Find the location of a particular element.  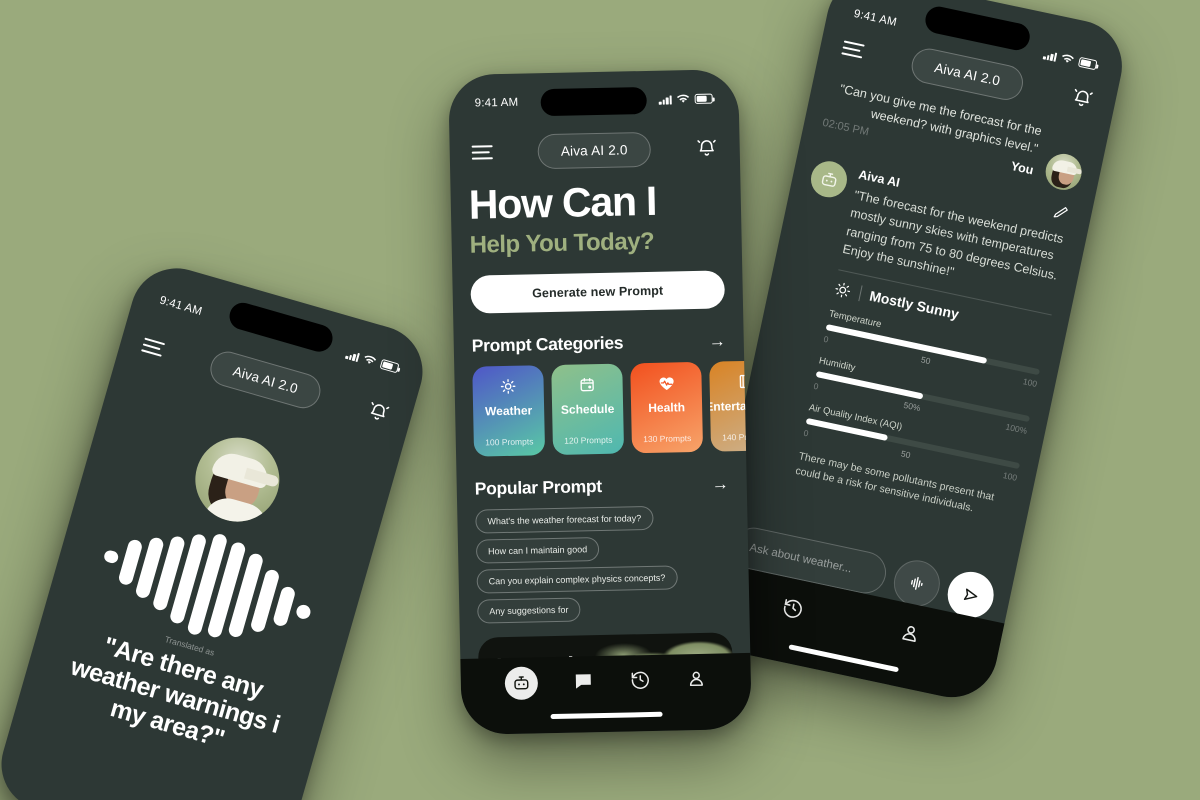

category-count: 100 Prompts is located at coordinates (509, 441).